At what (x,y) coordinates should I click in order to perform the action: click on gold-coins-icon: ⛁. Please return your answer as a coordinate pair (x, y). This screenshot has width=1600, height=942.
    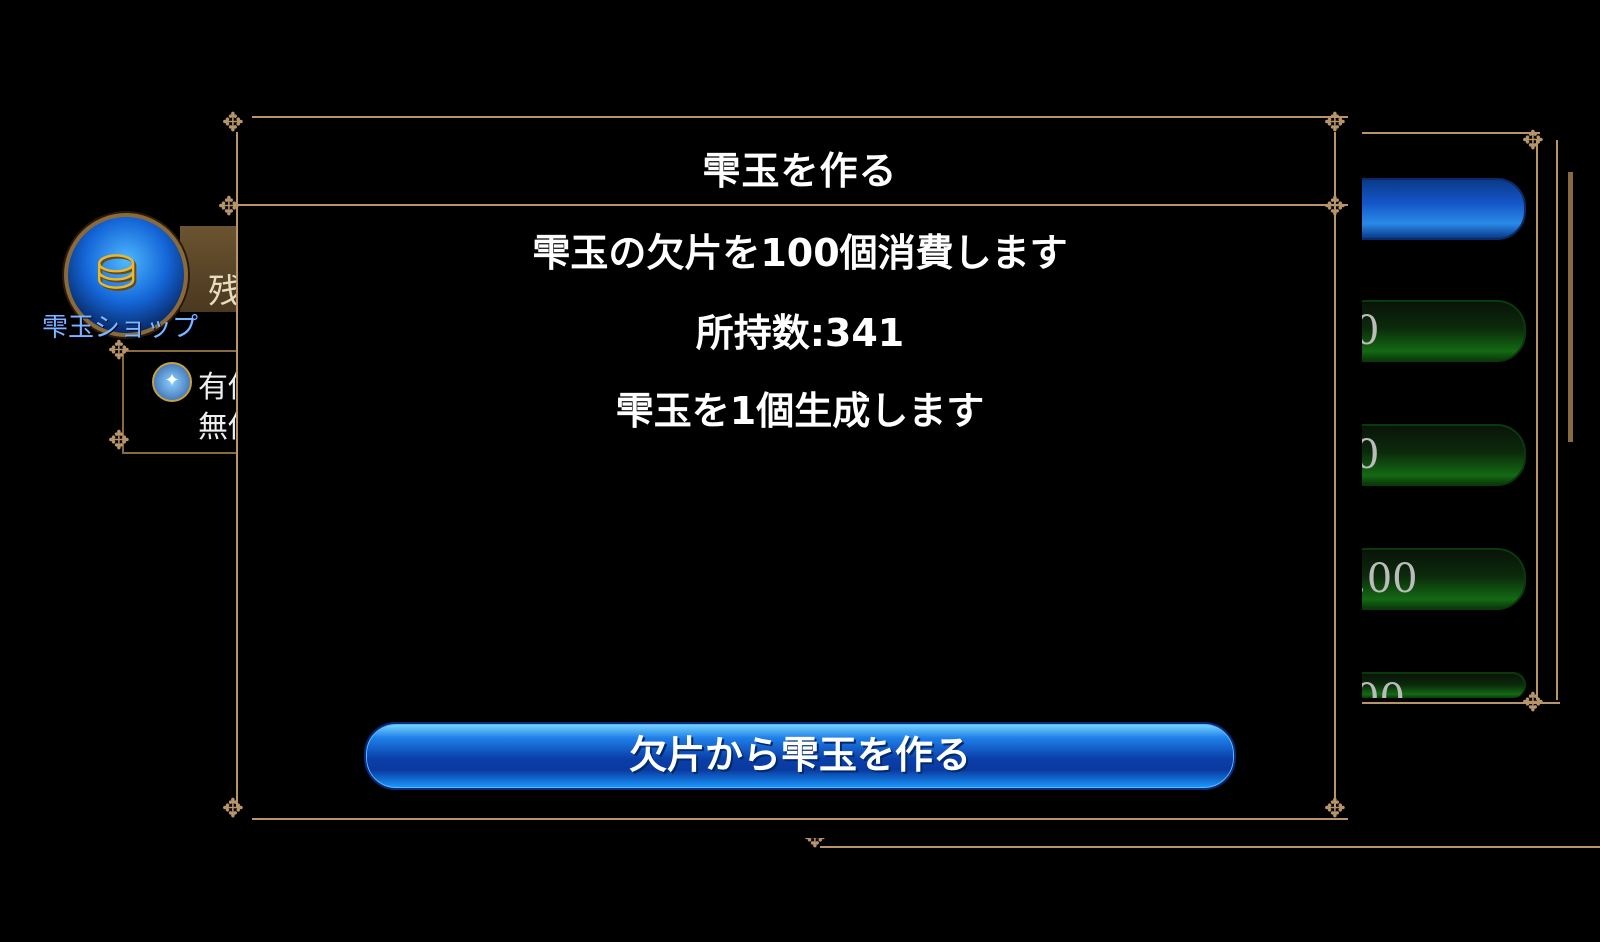
    Looking at the image, I should click on (116, 273).